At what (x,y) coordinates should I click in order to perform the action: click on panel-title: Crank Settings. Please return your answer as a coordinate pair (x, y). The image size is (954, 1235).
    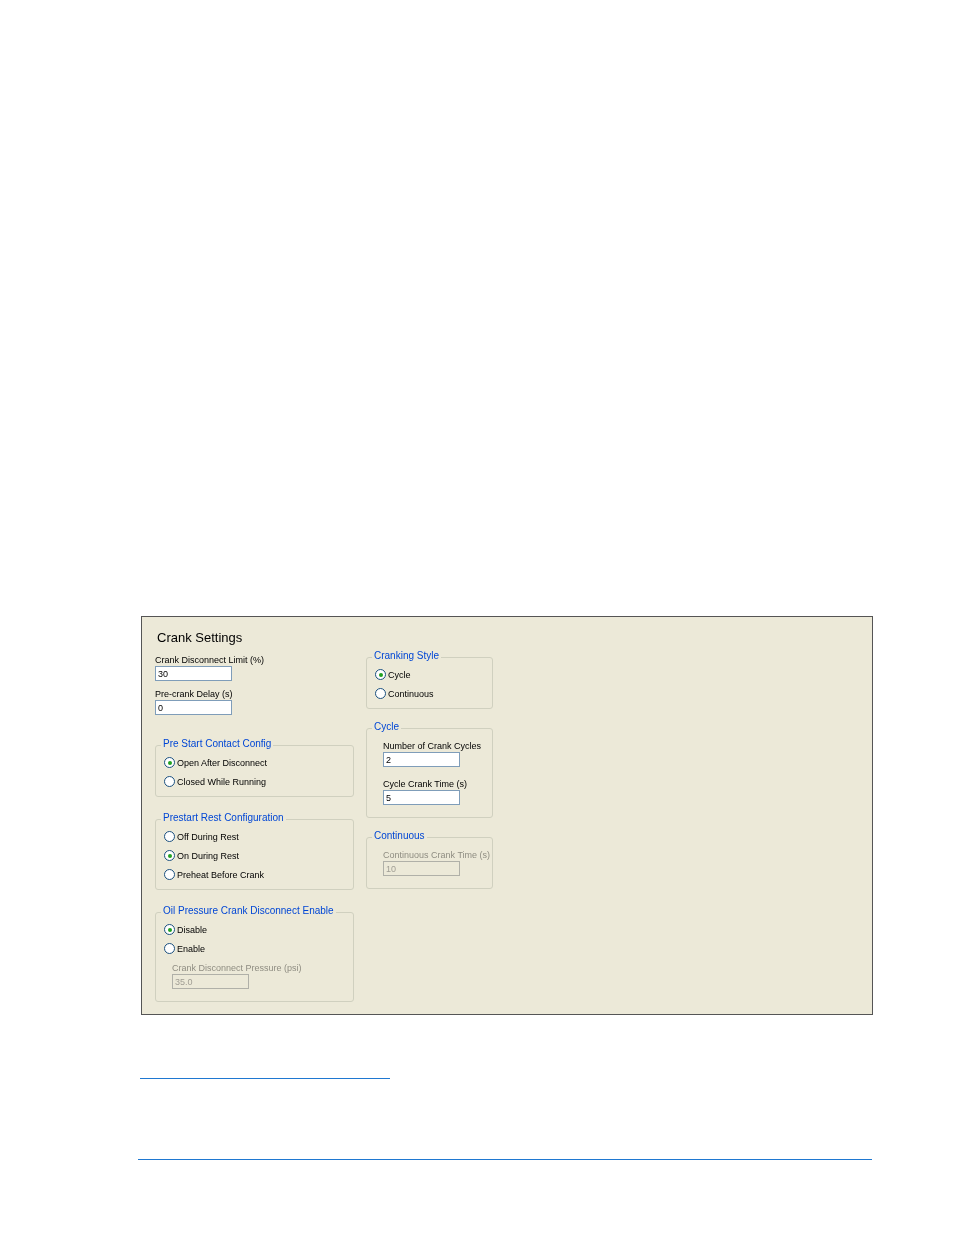
    Looking at the image, I should click on (200, 637).